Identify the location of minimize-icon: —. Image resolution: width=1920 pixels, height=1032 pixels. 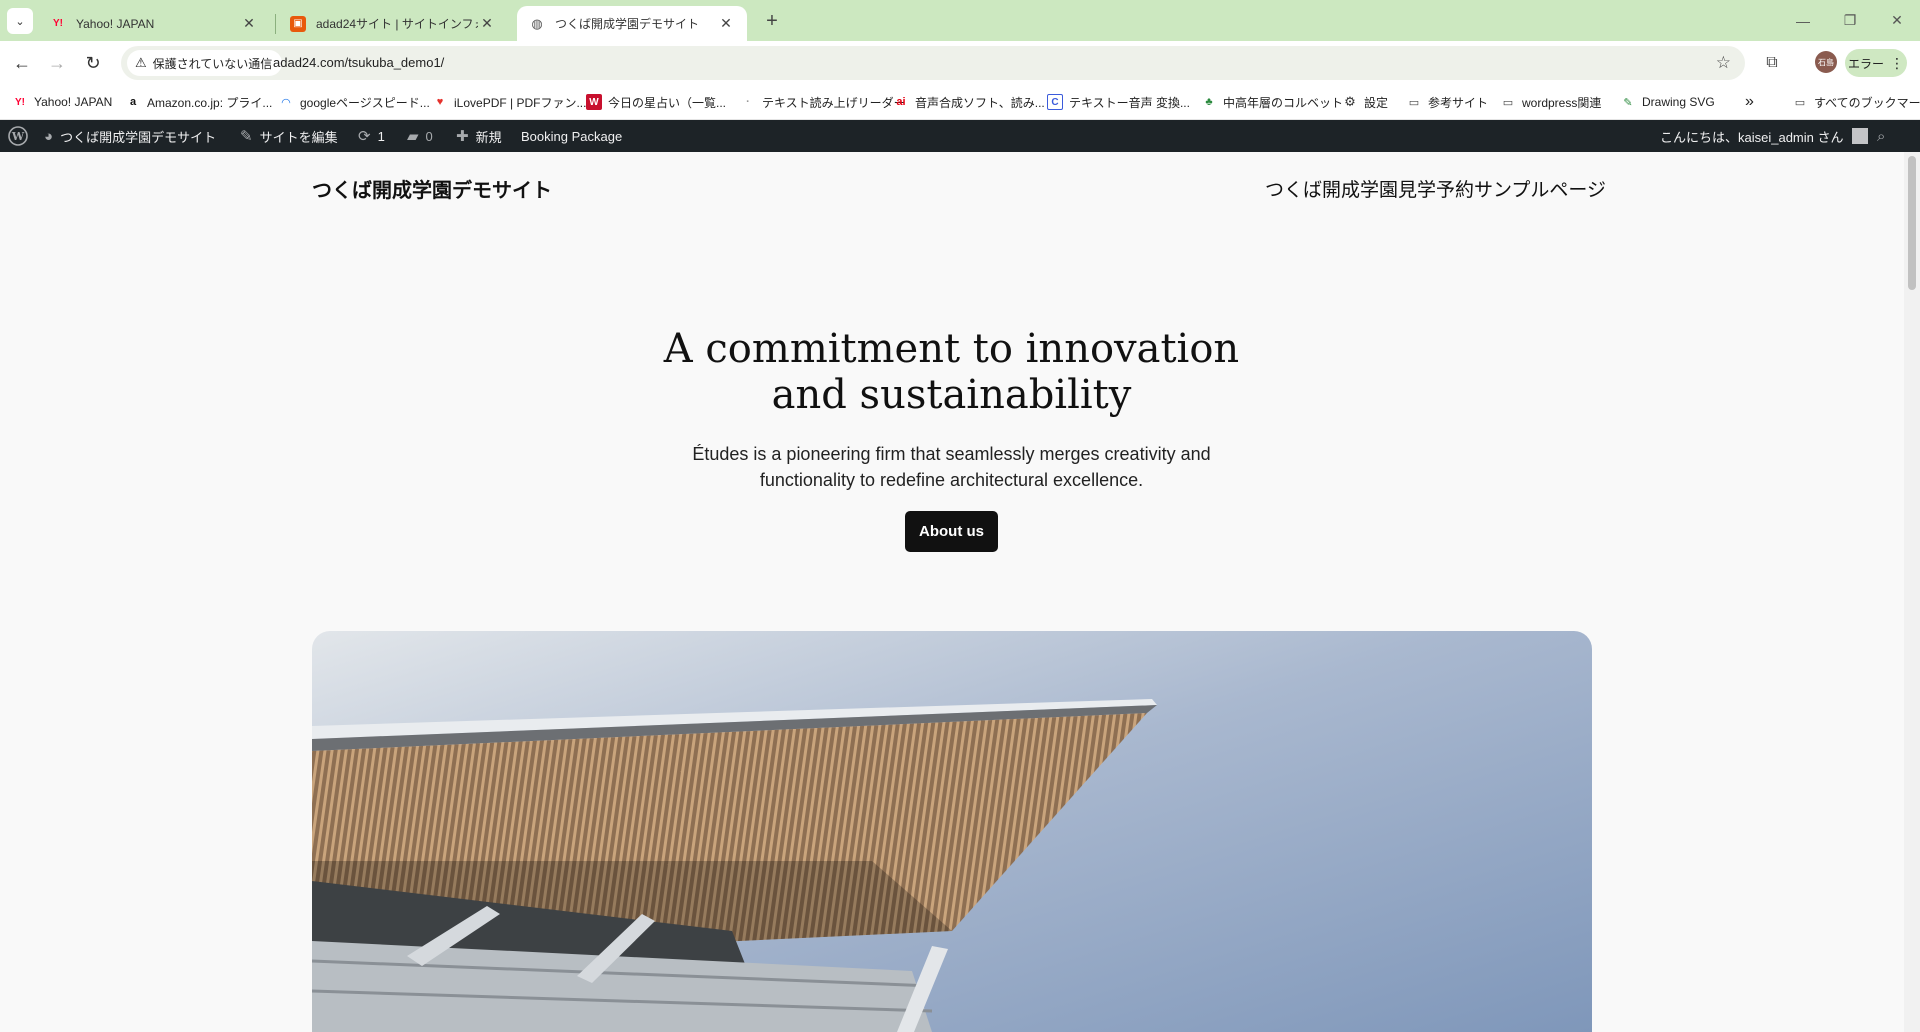
(1803, 20).